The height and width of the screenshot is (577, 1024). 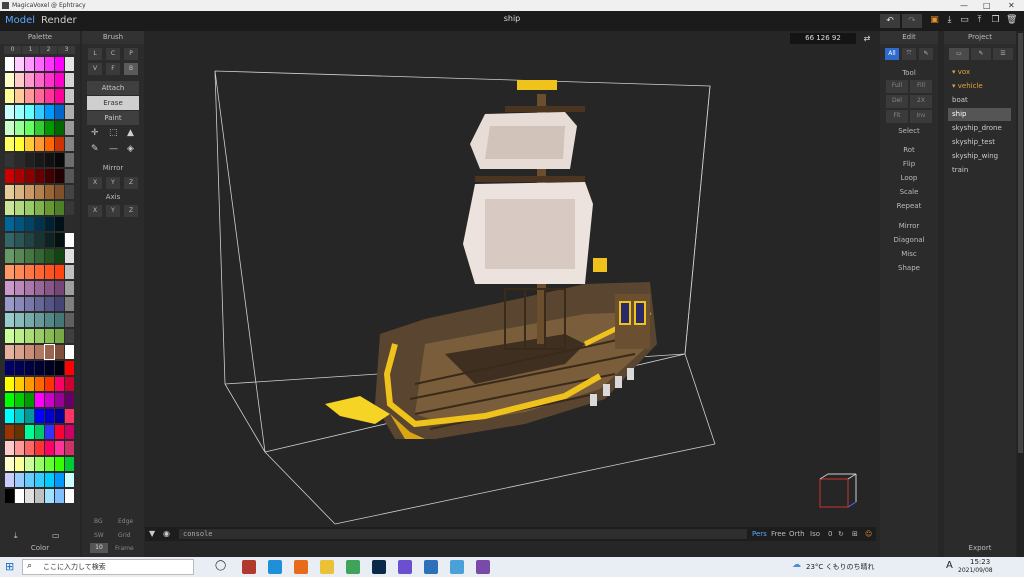 I want to click on op-rot: Rot, so click(x=909, y=150).